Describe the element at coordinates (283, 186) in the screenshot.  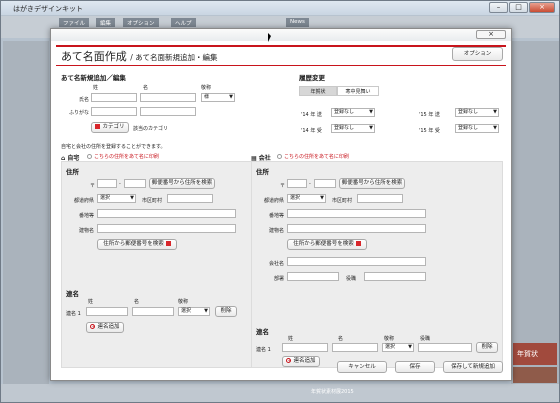
I see `postal-mark: 〒` at that location.